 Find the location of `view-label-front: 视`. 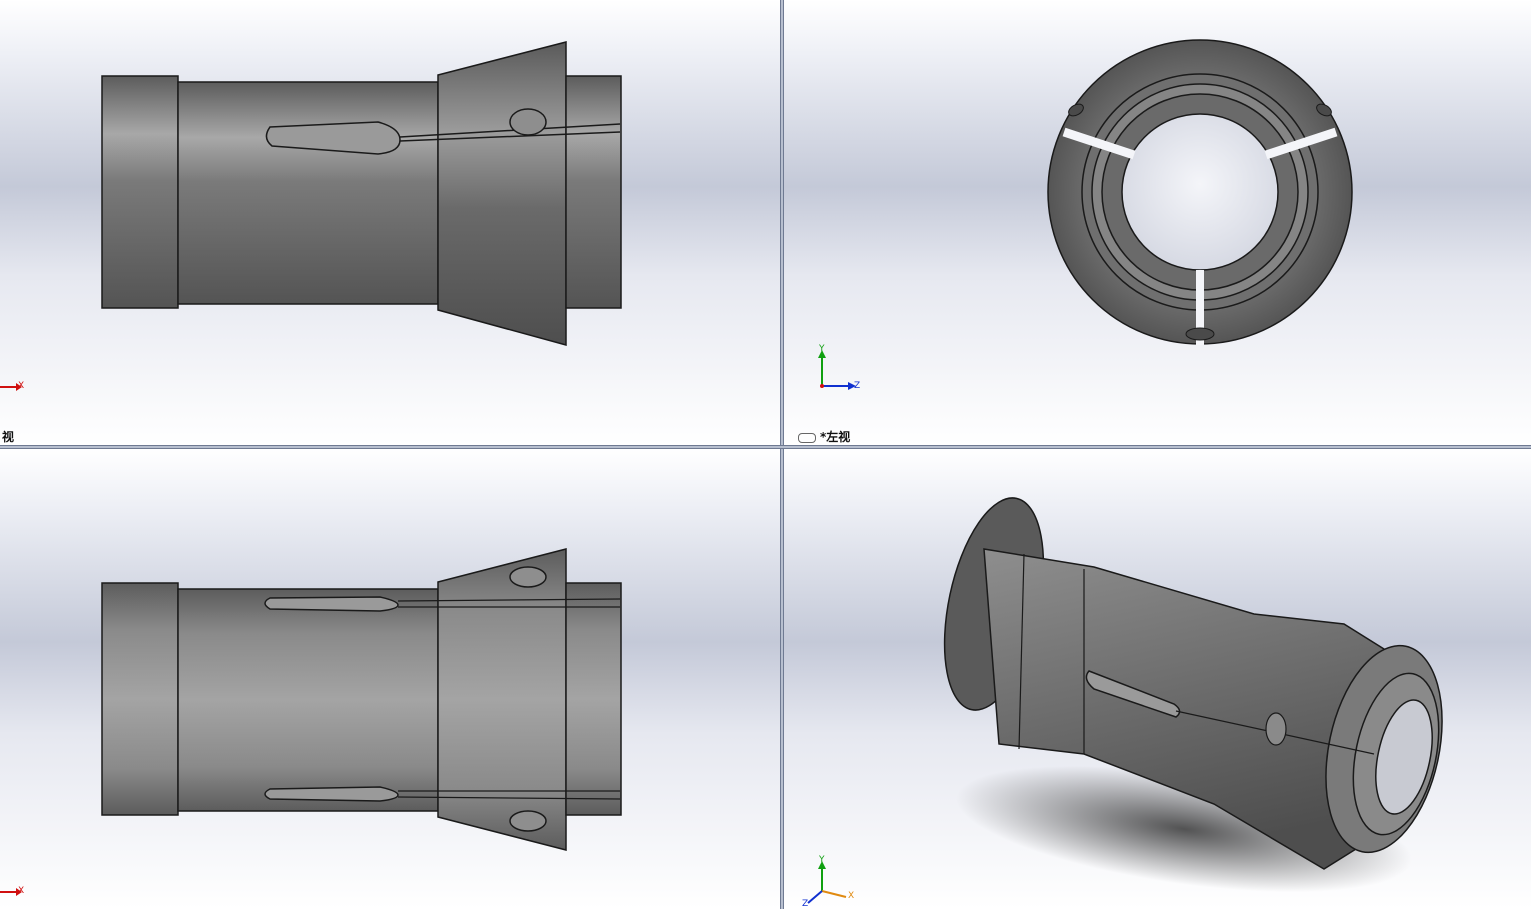

view-label-front: 视 is located at coordinates (8, 437).